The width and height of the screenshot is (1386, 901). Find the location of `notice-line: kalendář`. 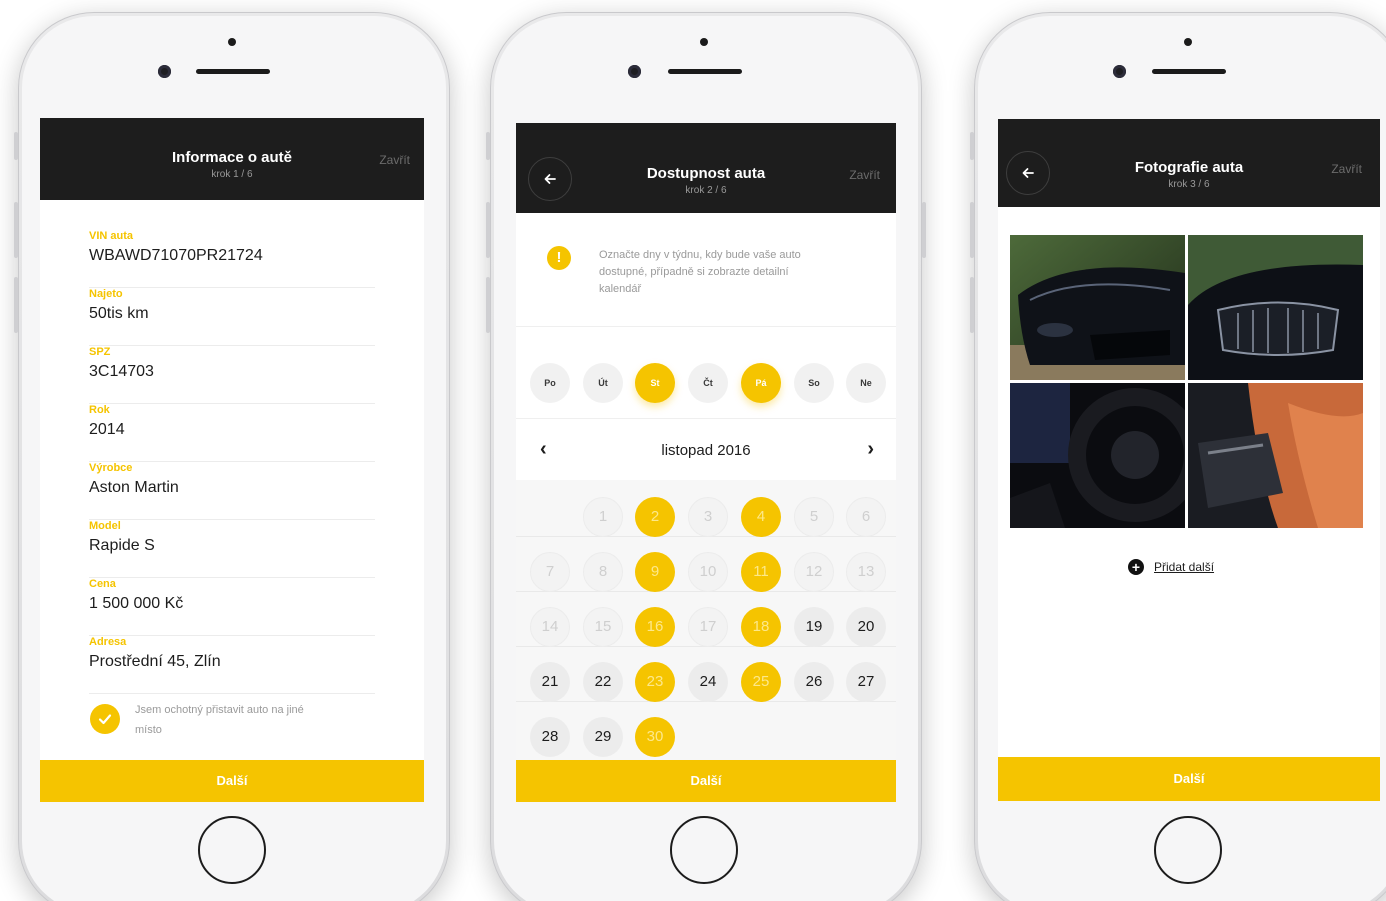

notice-line: kalendář is located at coordinates (620, 289).